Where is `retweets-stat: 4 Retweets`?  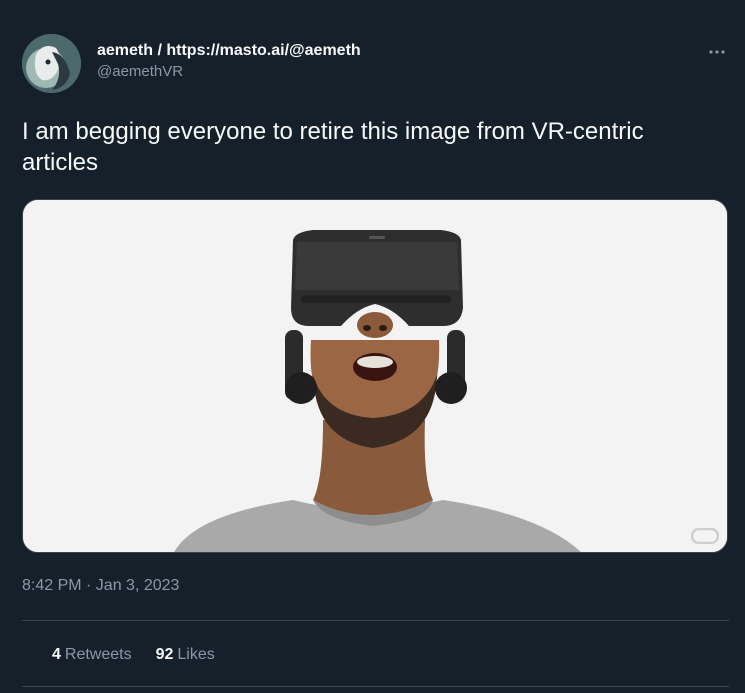
retweets-stat: 4 Retweets is located at coordinates (92, 655).